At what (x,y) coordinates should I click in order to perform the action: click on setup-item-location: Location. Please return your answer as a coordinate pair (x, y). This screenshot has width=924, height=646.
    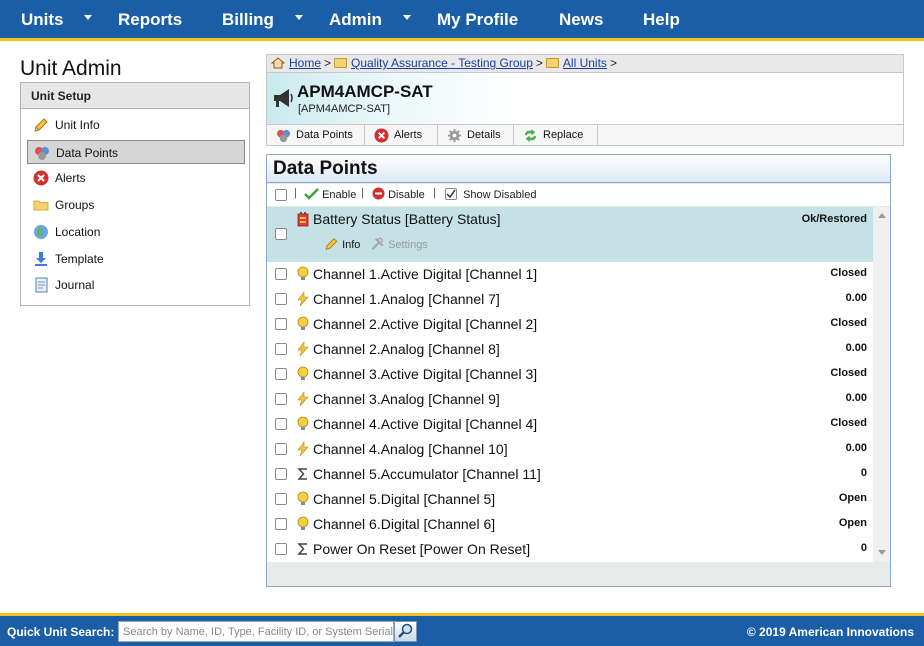
    Looking at the image, I should click on (136, 232).